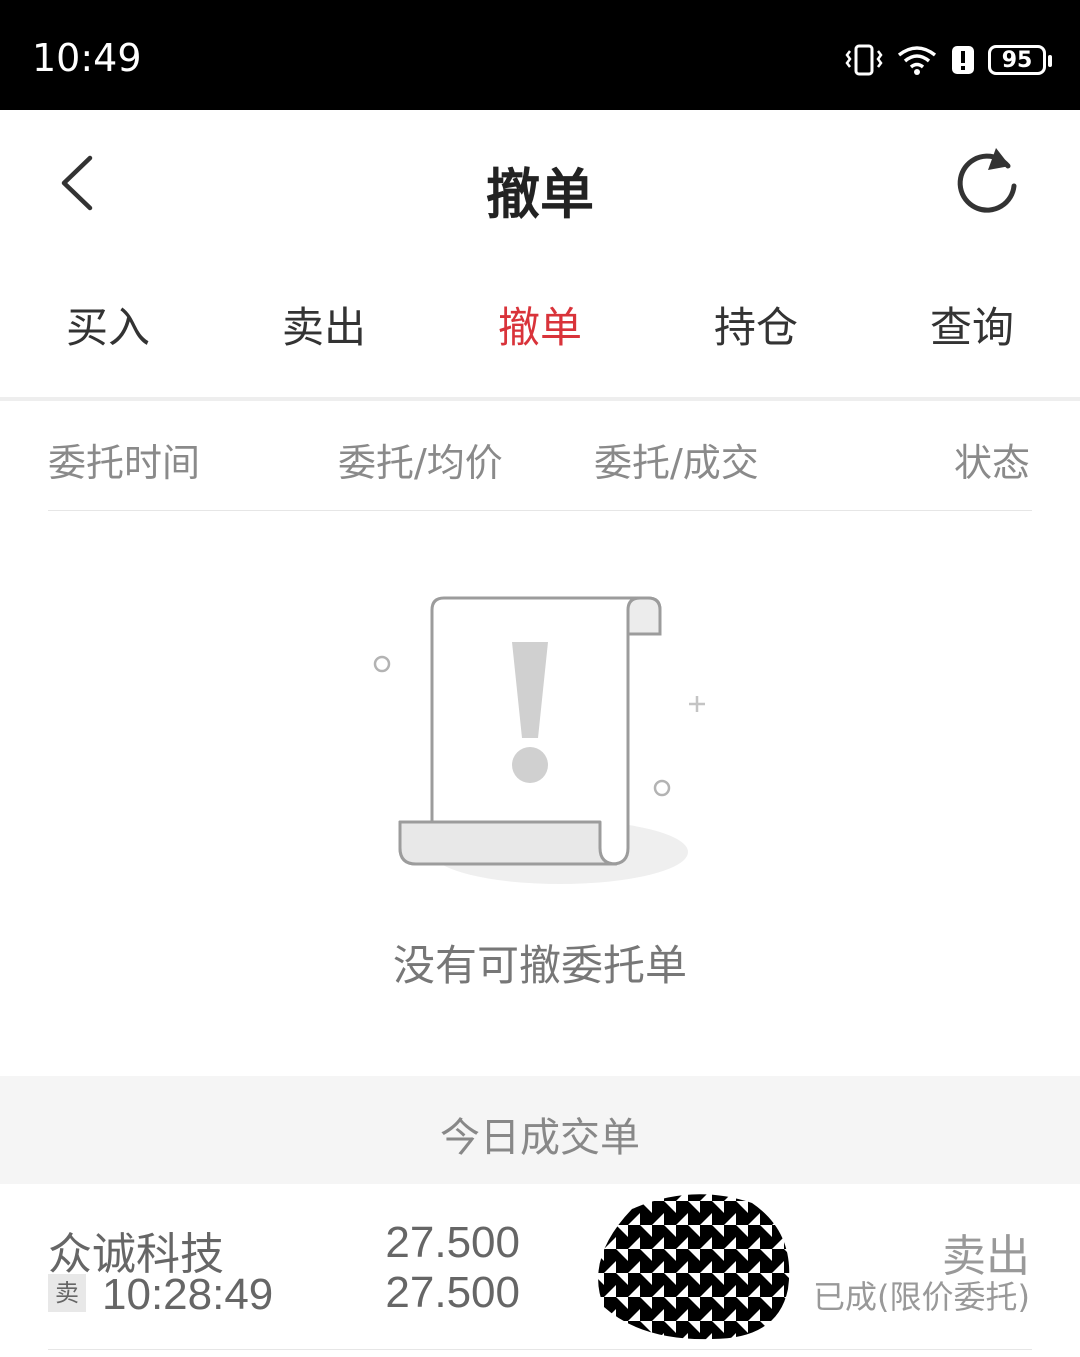 This screenshot has height=1357, width=1080. Describe the element at coordinates (87, 58) in the screenshot. I see `status-time: 10:49` at that location.